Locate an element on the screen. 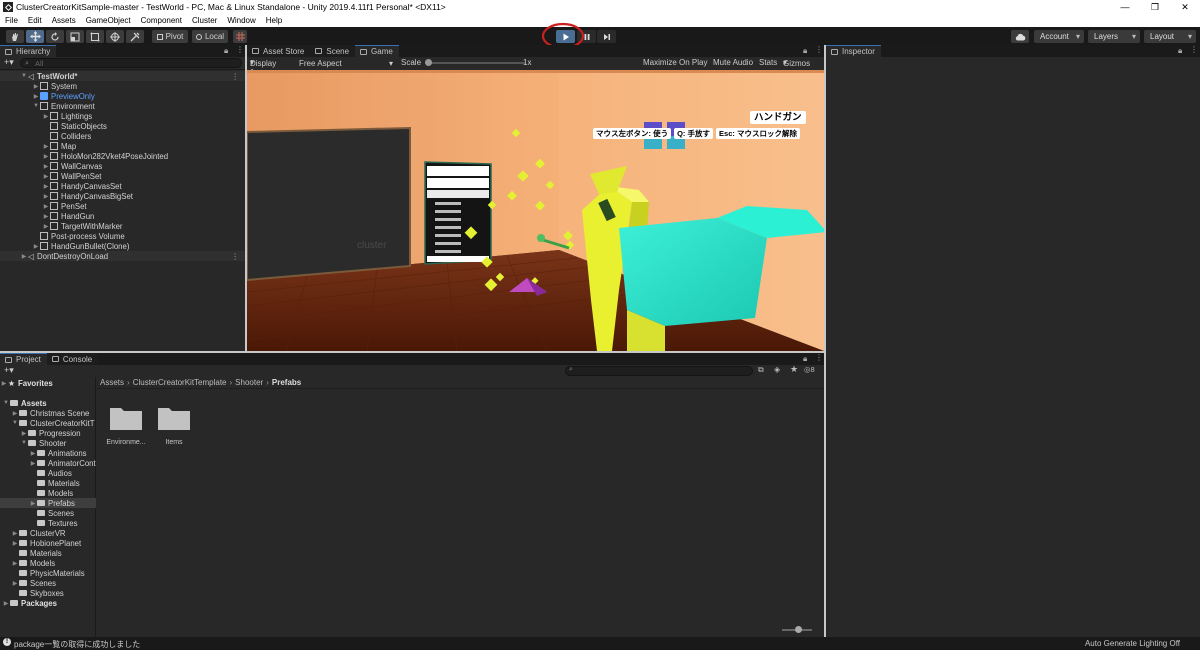 Image resolution: width=1200 pixels, height=650 pixels. hierarchy-item: ▶ Map is located at coordinates (122, 146).